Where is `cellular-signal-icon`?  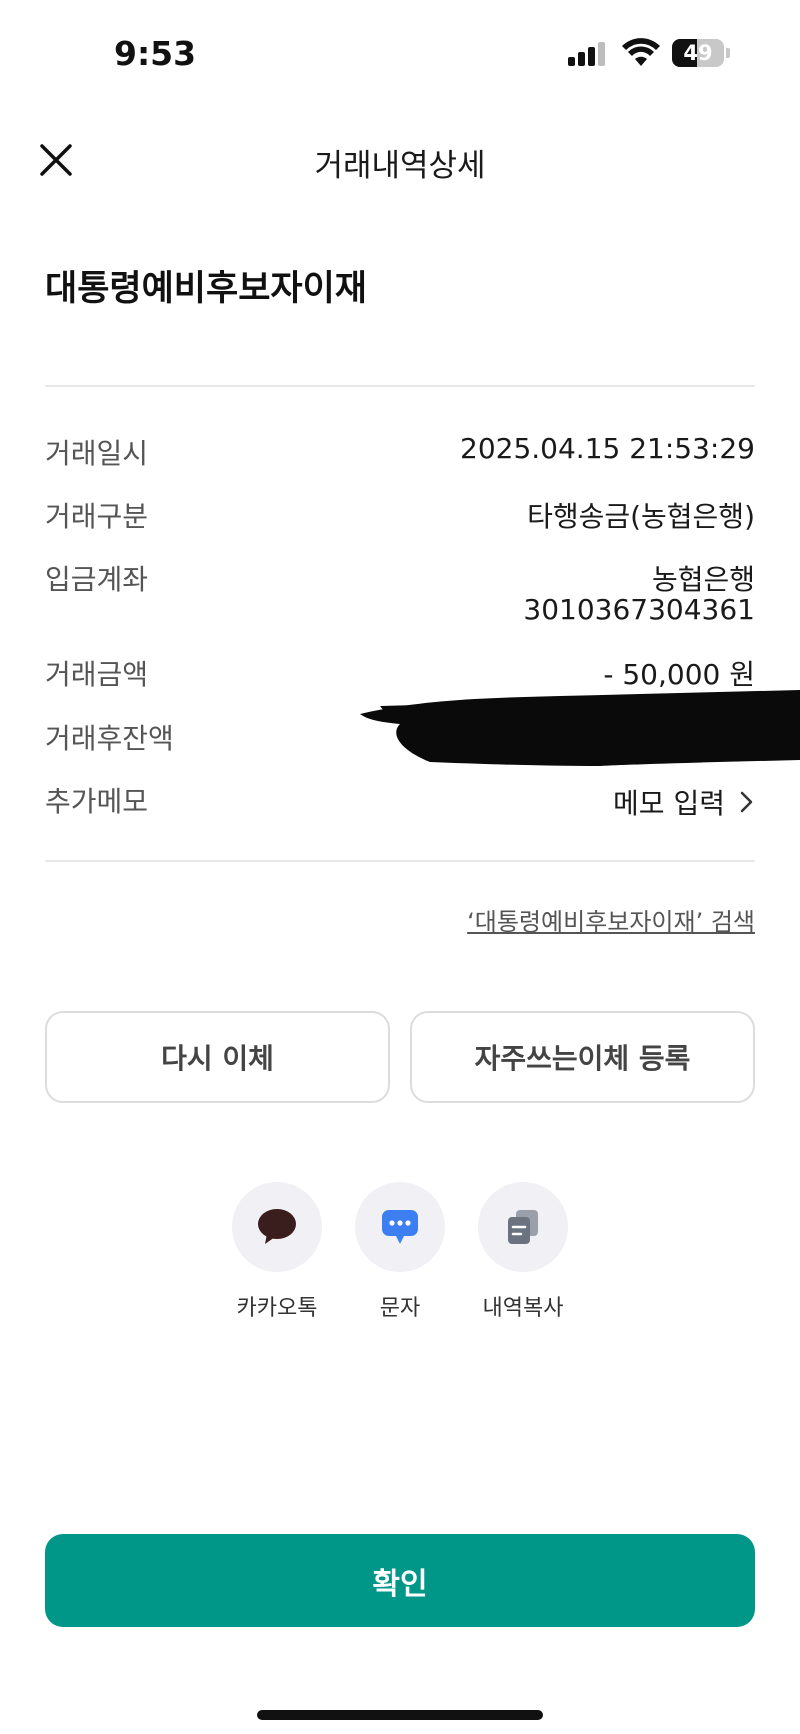 cellular-signal-icon is located at coordinates (588, 54).